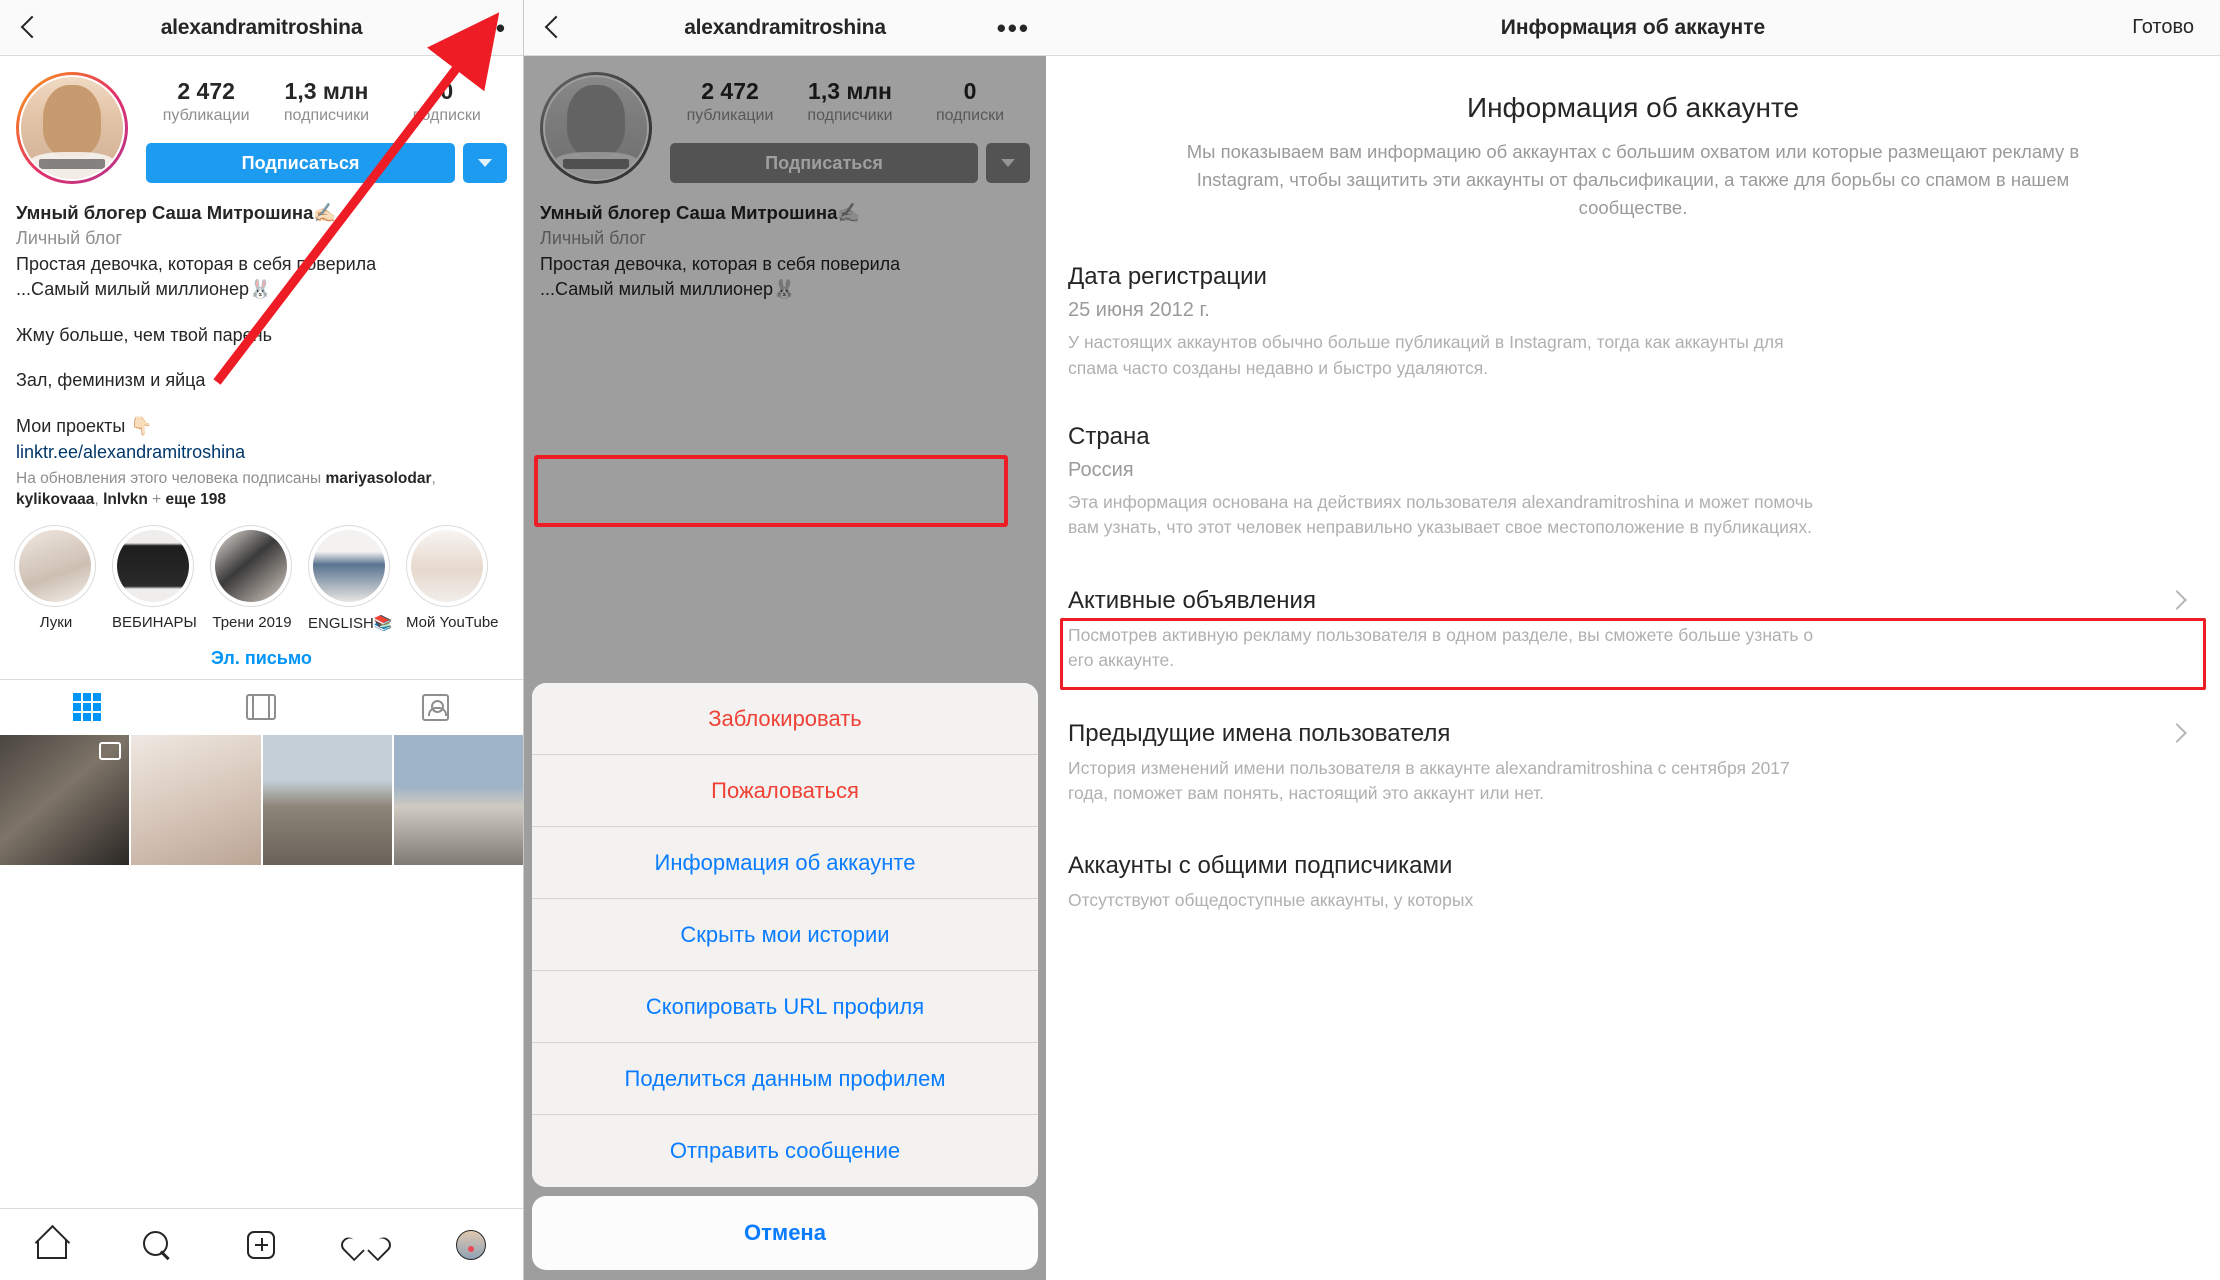  What do you see at coordinates (206, 91) in the screenshot?
I see `stat-posts-value: 2 472` at bounding box center [206, 91].